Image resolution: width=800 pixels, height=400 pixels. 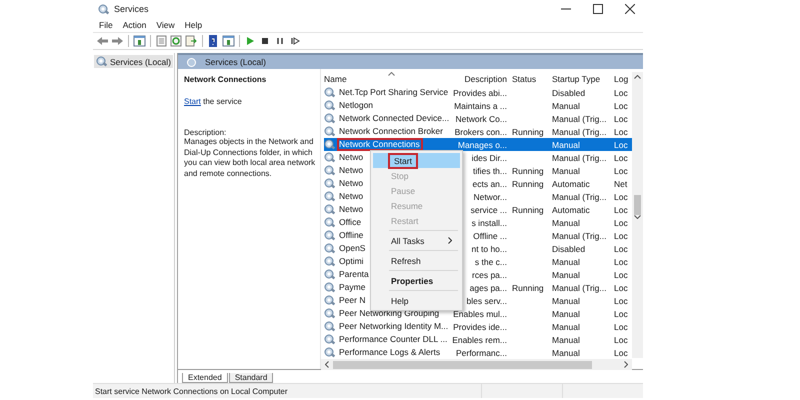 What do you see at coordinates (131, 9) in the screenshot?
I see `window-title: Services` at bounding box center [131, 9].